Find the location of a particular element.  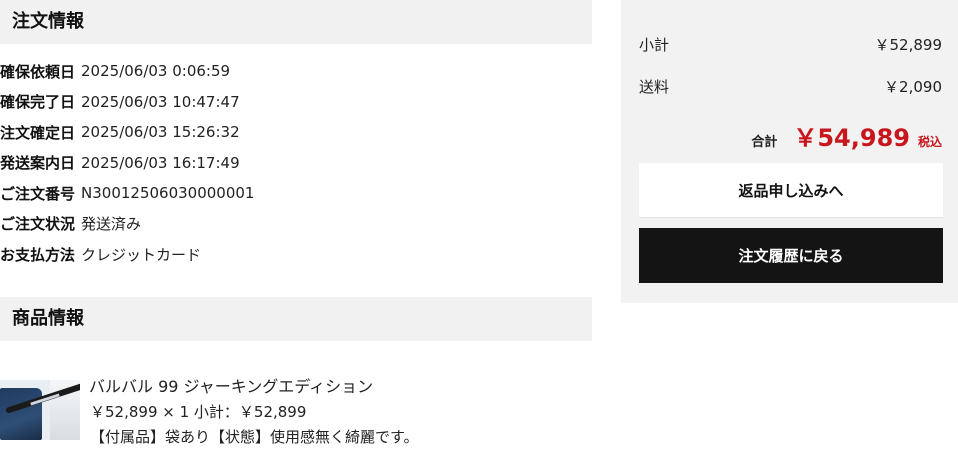

order-info-label: 確保完了日 is located at coordinates (38, 102).